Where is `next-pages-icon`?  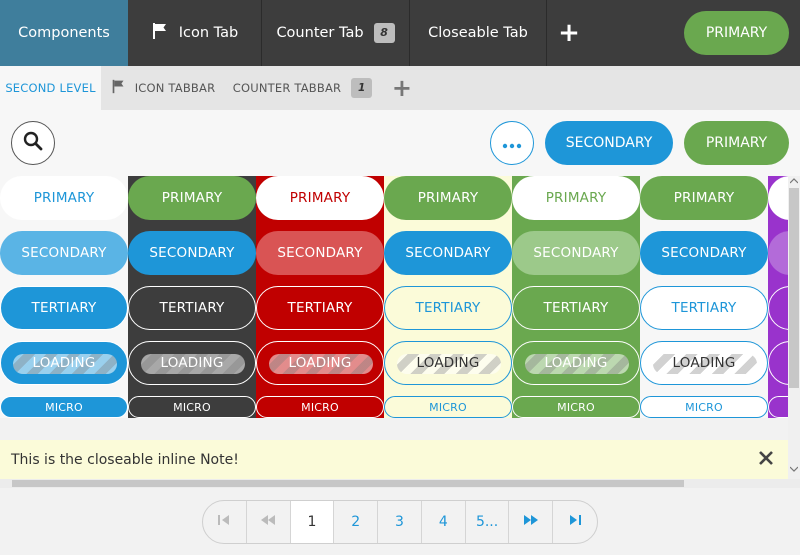
next-pages-icon is located at coordinates (531, 522).